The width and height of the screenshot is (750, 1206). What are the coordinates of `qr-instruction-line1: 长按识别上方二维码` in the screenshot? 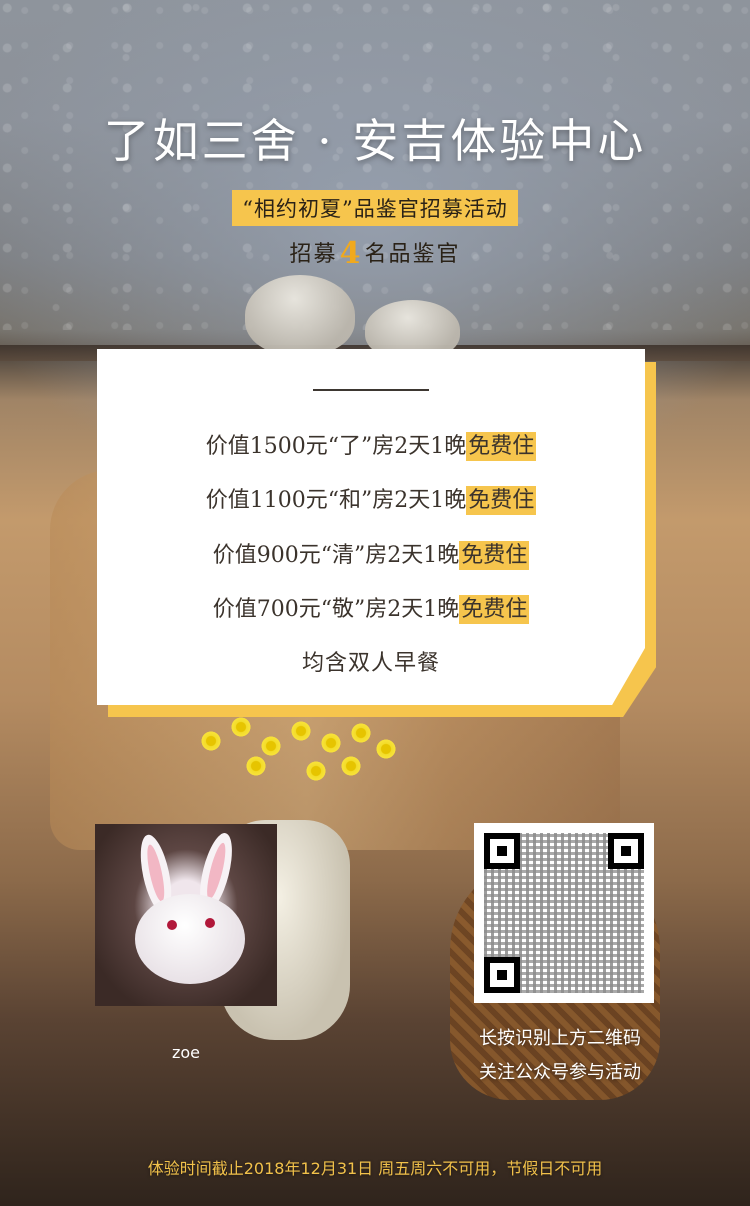 It's located at (560, 1038).